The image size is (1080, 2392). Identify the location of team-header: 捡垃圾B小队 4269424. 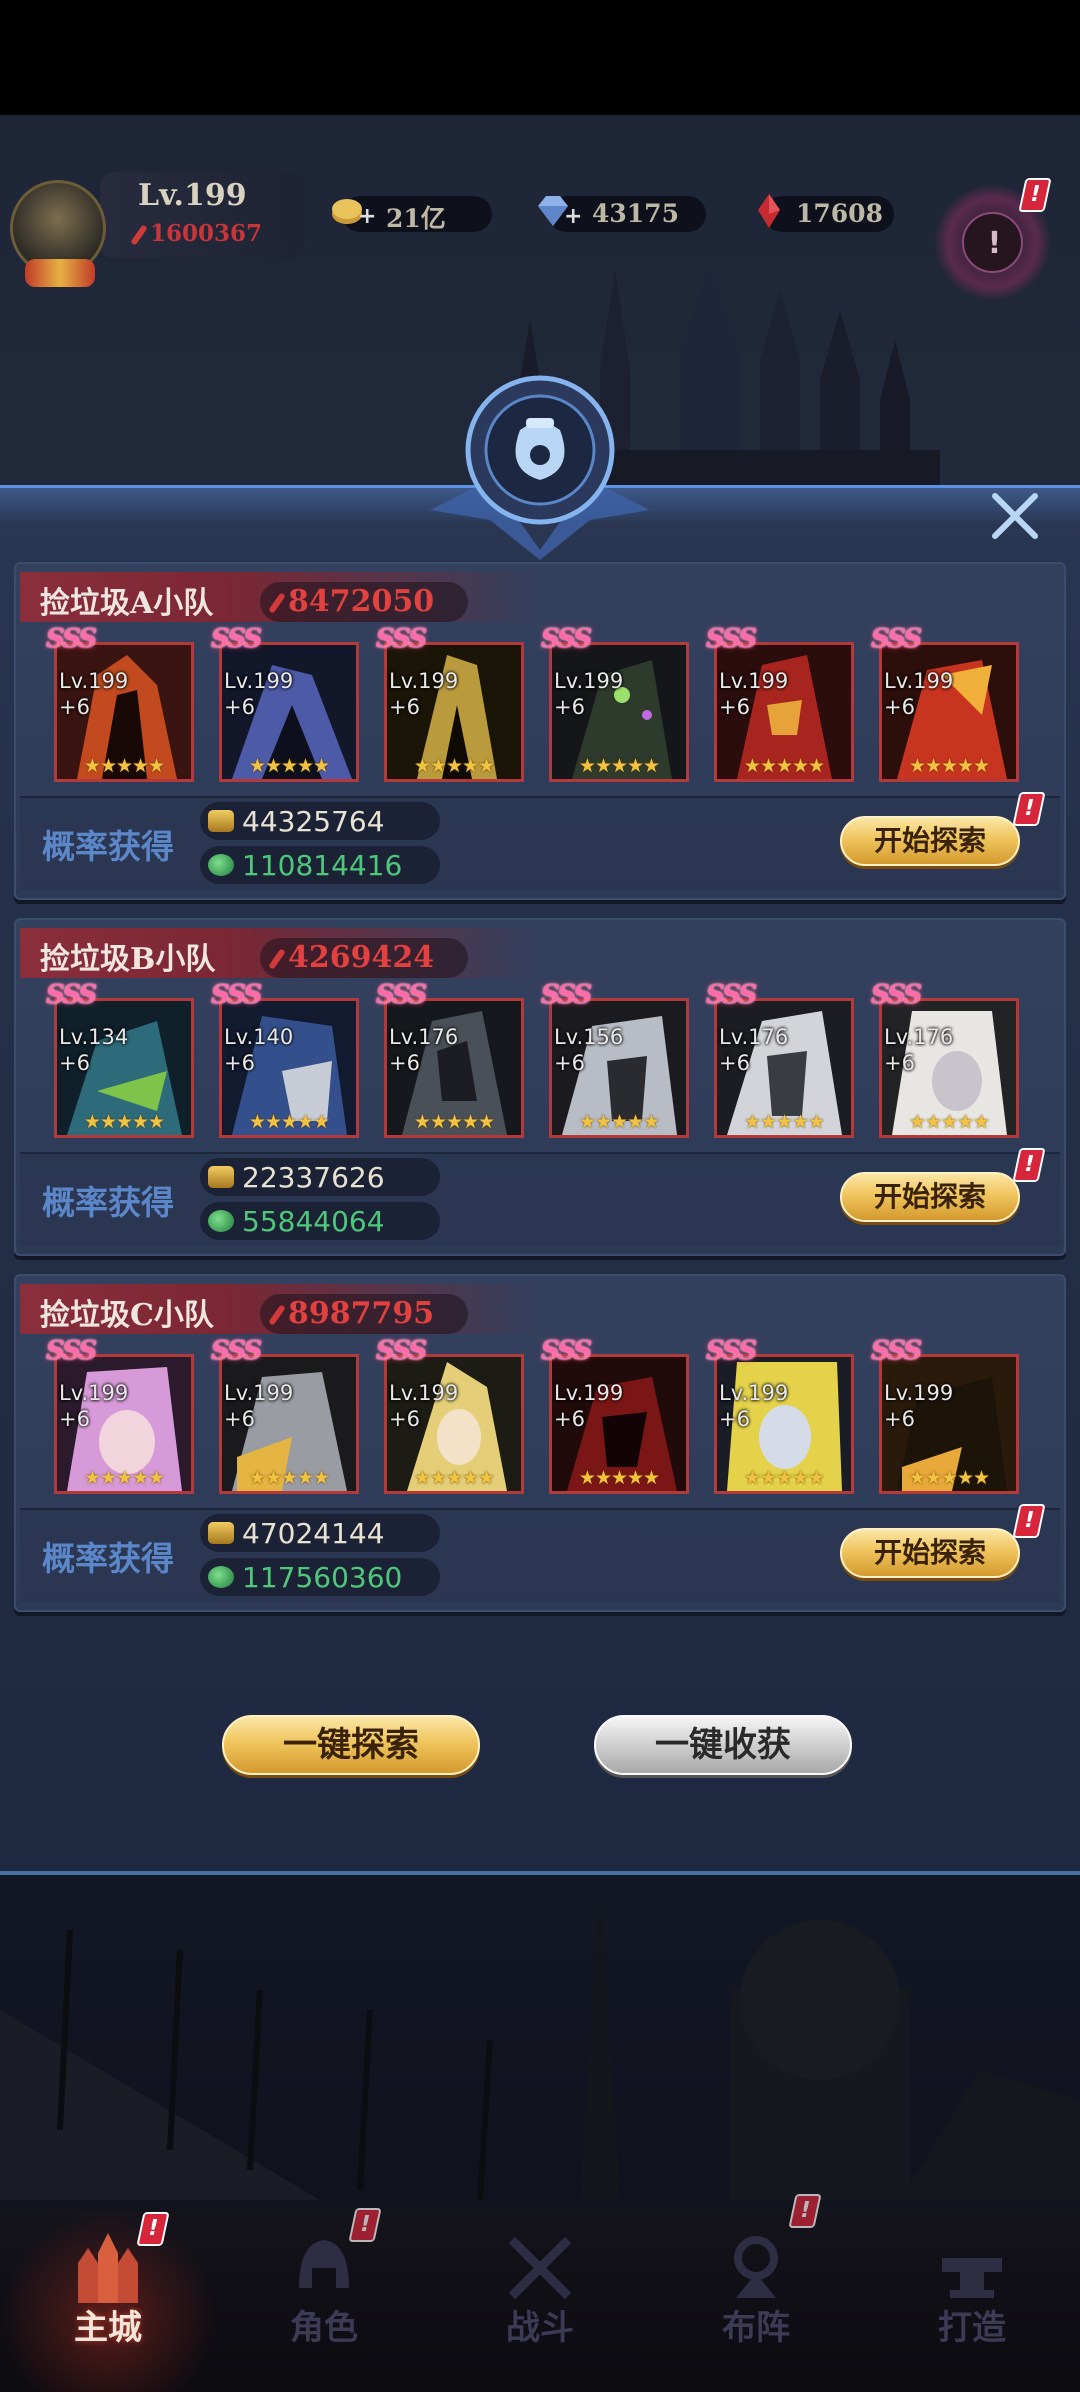
(280, 953).